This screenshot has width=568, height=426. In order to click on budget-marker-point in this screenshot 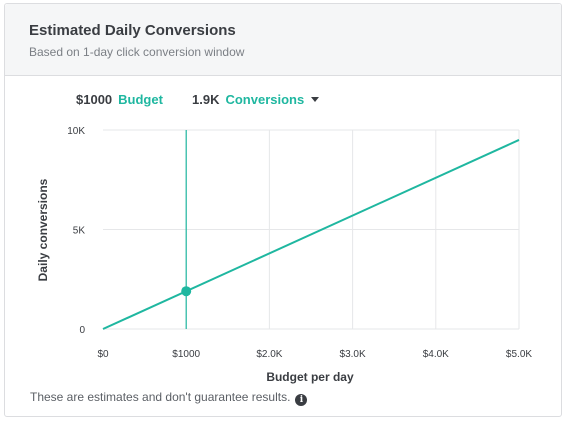, I will do `click(186, 291)`.